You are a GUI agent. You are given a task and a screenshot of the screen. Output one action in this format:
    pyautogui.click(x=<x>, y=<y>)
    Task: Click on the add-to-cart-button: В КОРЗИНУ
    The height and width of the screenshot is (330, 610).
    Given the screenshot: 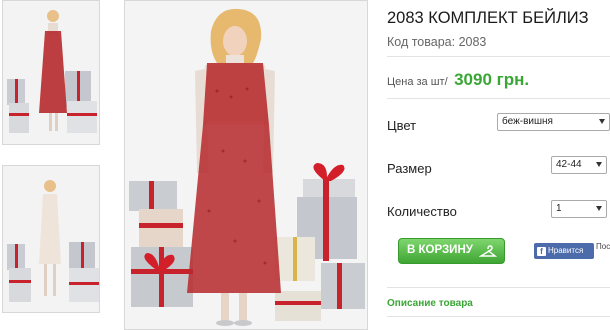 What is the action you would take?
    pyautogui.click(x=451, y=251)
    